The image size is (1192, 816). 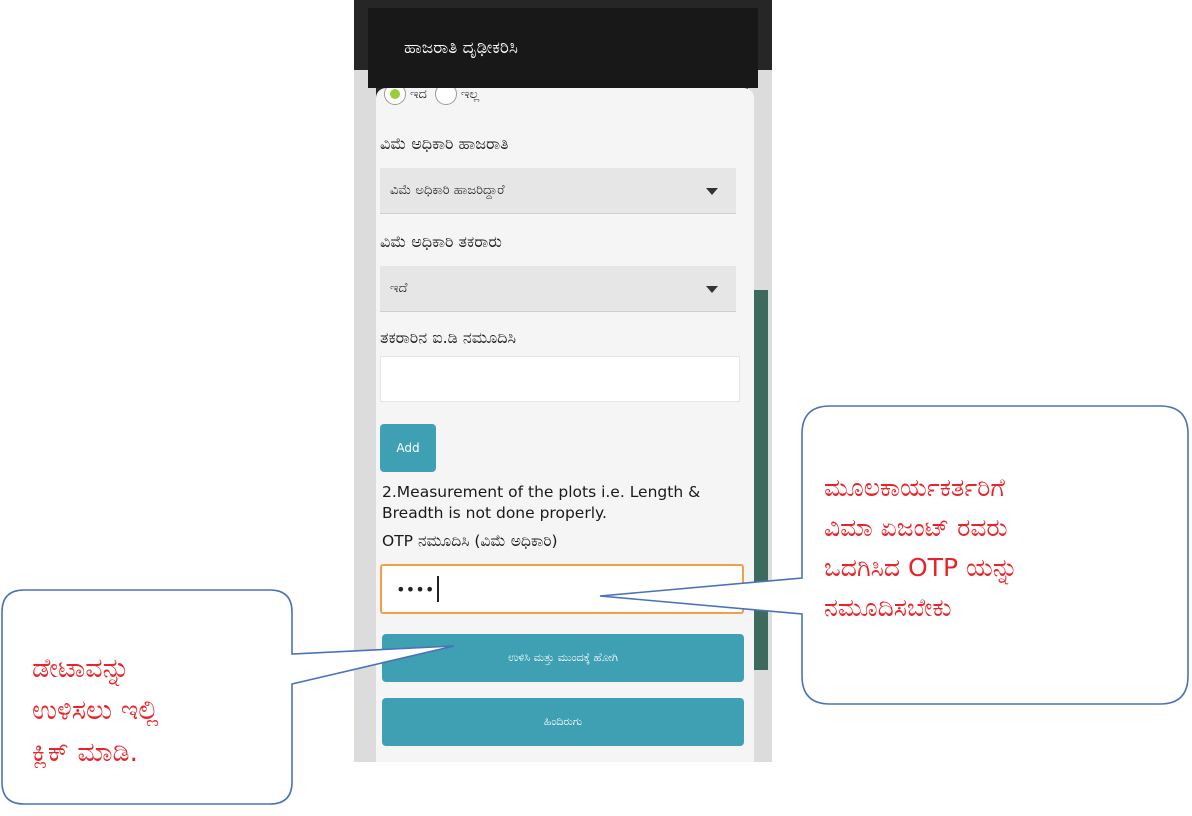 I want to click on callout-left-line: ಡೇಟಾವನ್ನು, so click(x=81, y=668).